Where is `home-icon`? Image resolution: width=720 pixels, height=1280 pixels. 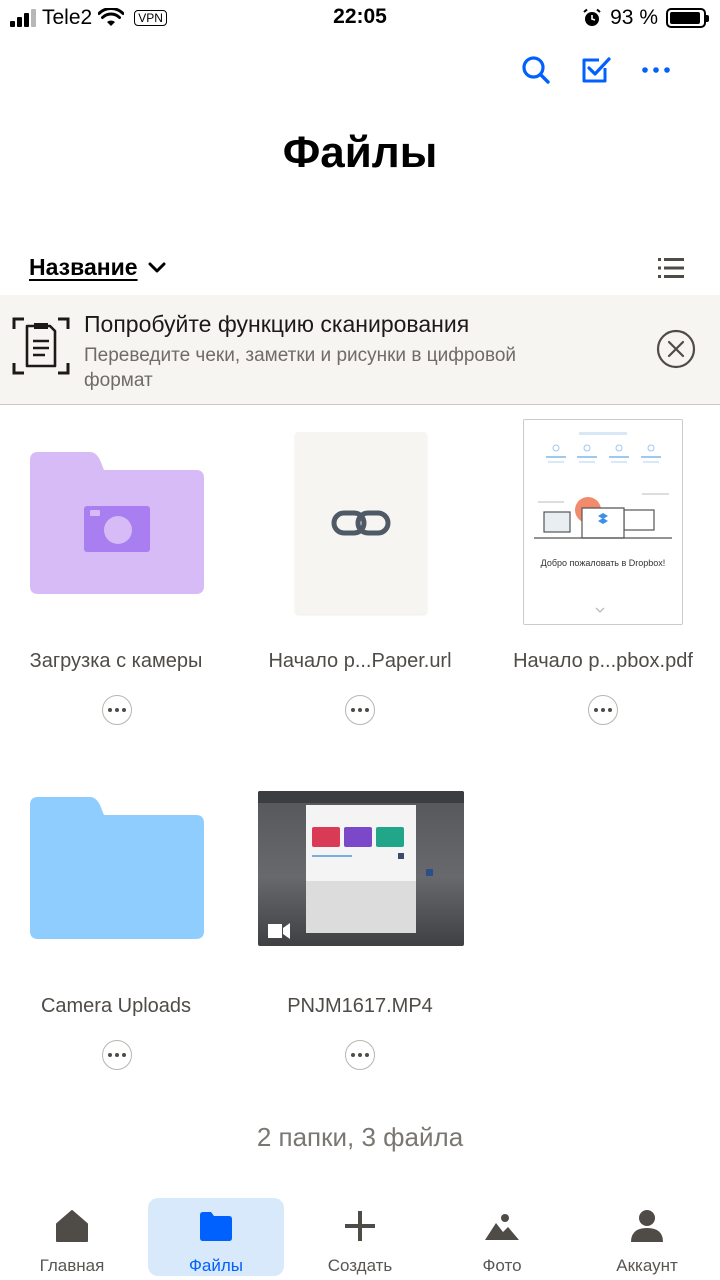 home-icon is located at coordinates (72, 1226).